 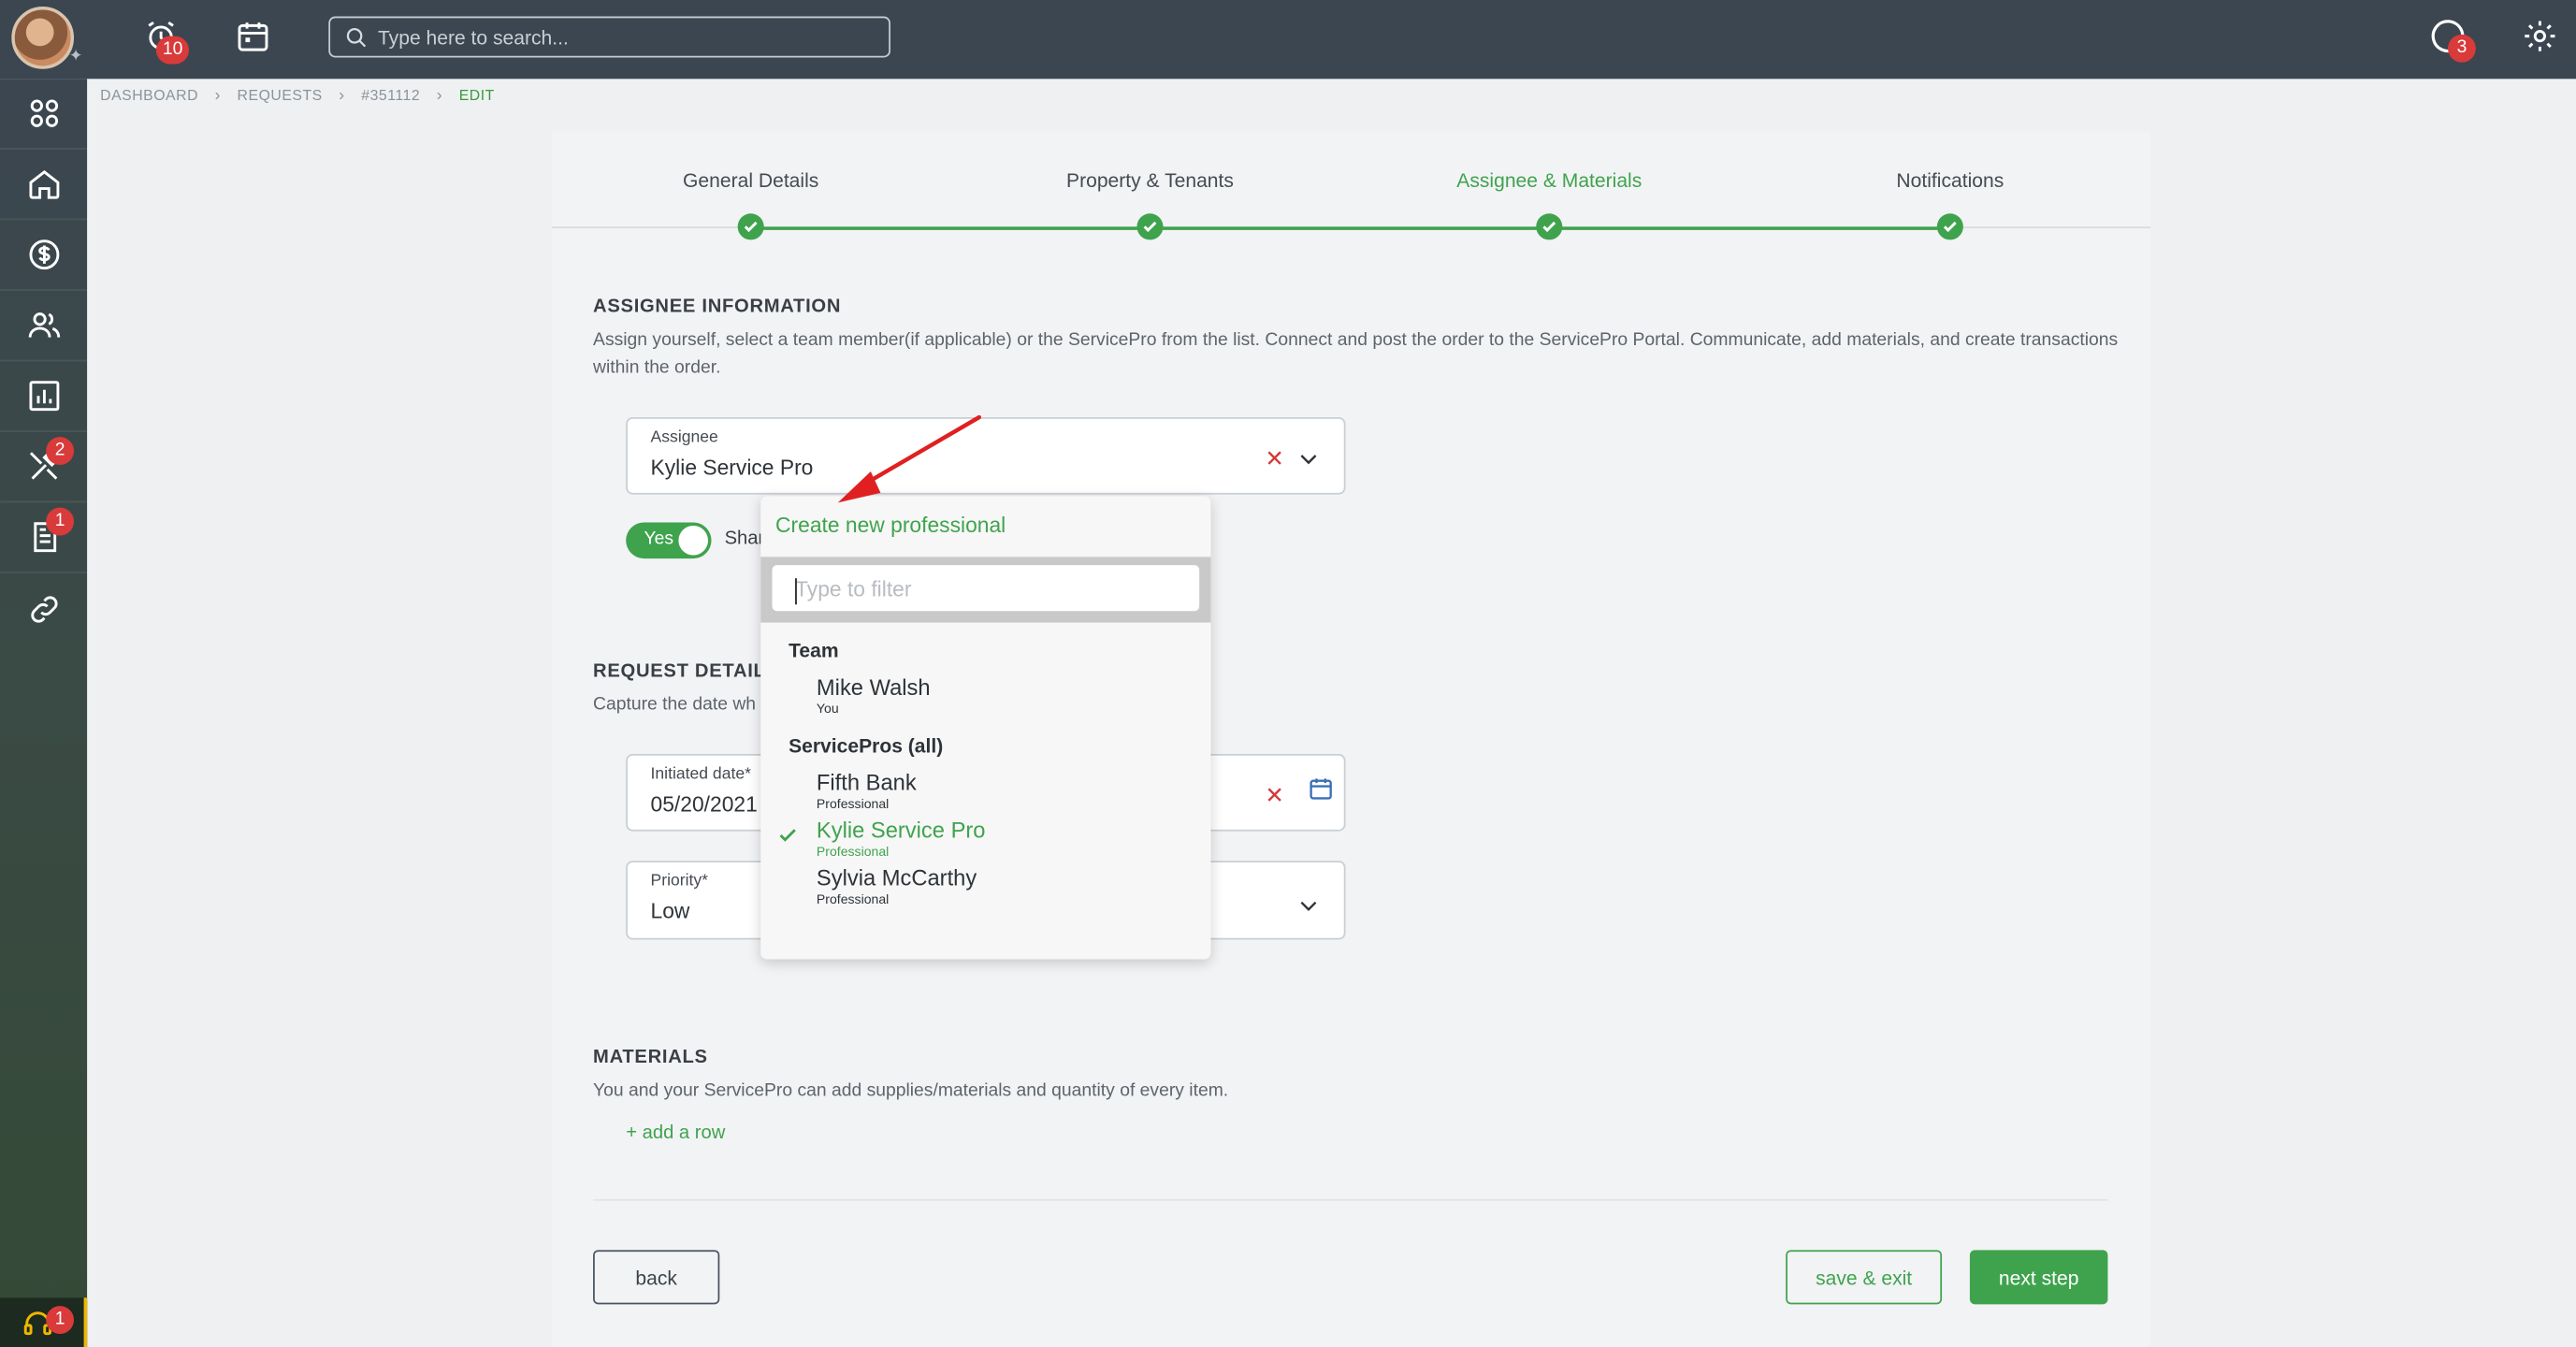 What do you see at coordinates (61, 521) in the screenshot?
I see `documents-badge: 1` at bounding box center [61, 521].